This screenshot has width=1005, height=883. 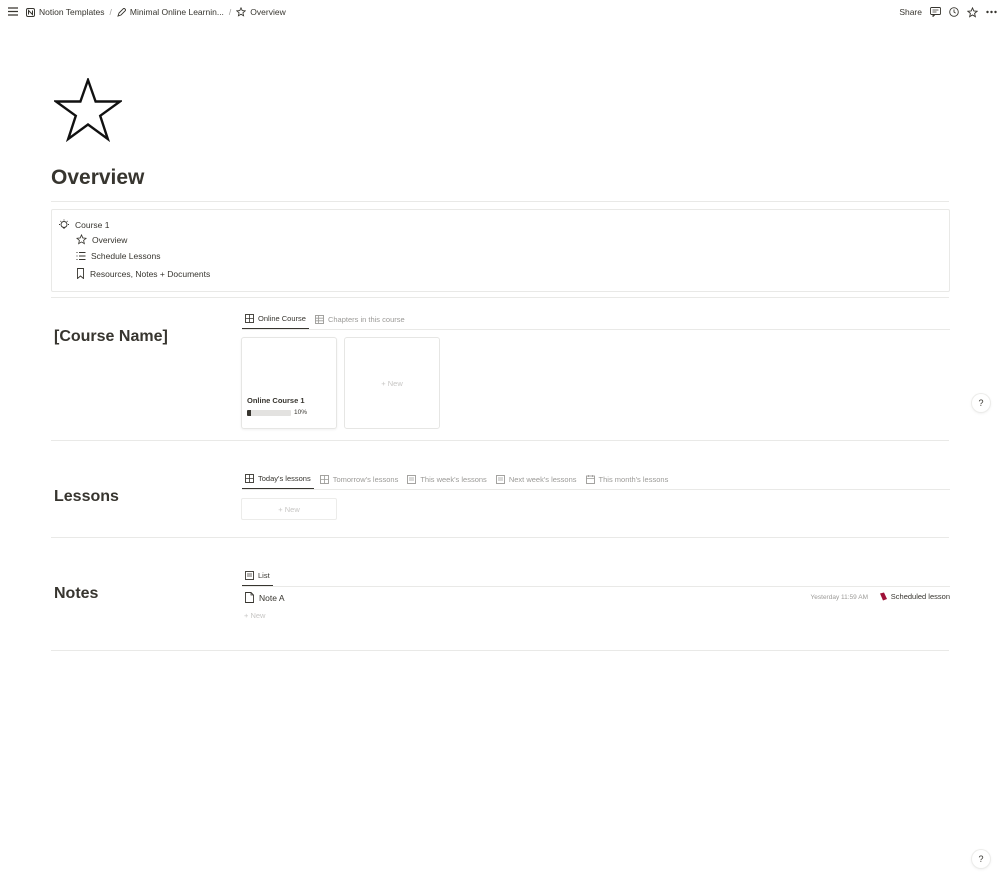 What do you see at coordinates (590, 479) in the screenshot?
I see `calendar-icon` at bounding box center [590, 479].